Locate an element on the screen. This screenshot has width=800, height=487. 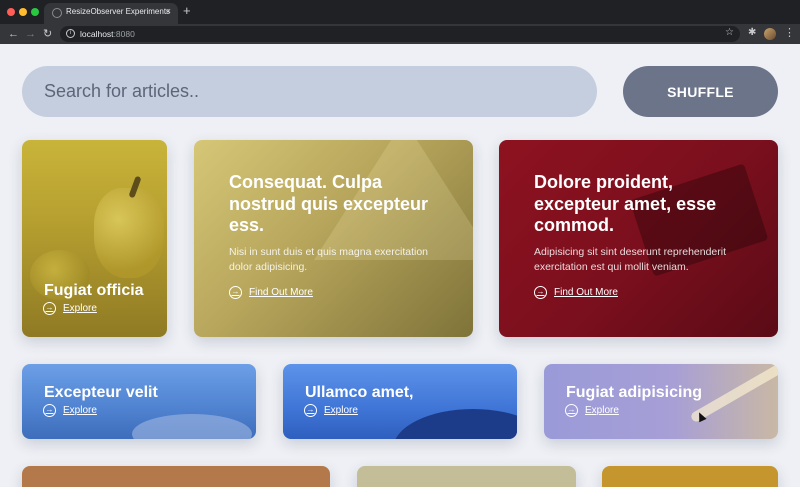
search-input is located at coordinates (309, 91).